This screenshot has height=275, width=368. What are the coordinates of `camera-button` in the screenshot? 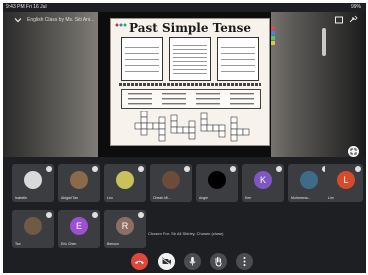 It's located at (166, 261).